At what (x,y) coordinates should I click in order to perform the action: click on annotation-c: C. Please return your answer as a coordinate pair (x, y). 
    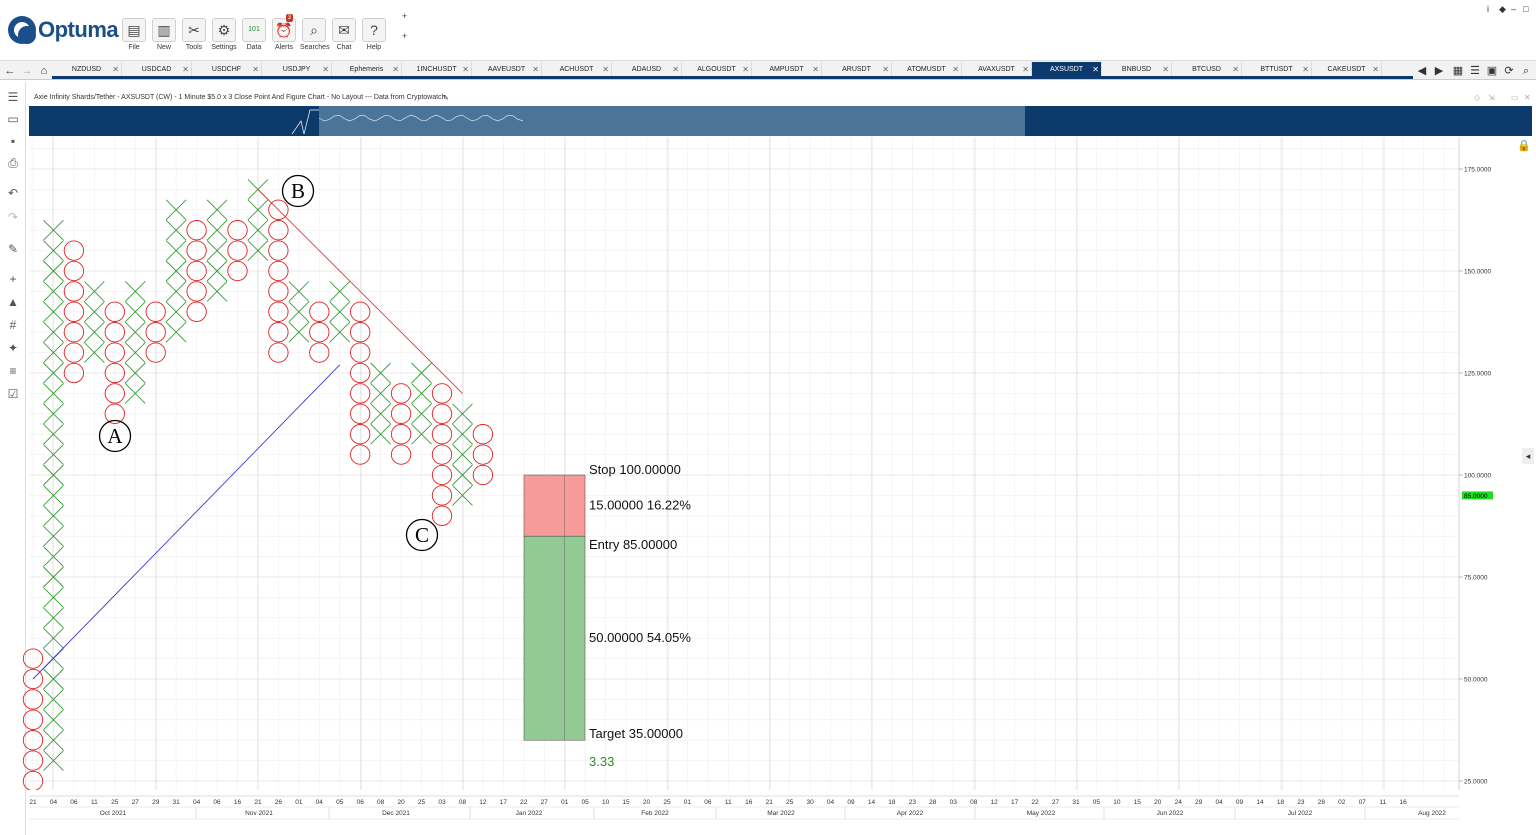
    Looking at the image, I should click on (422, 535).